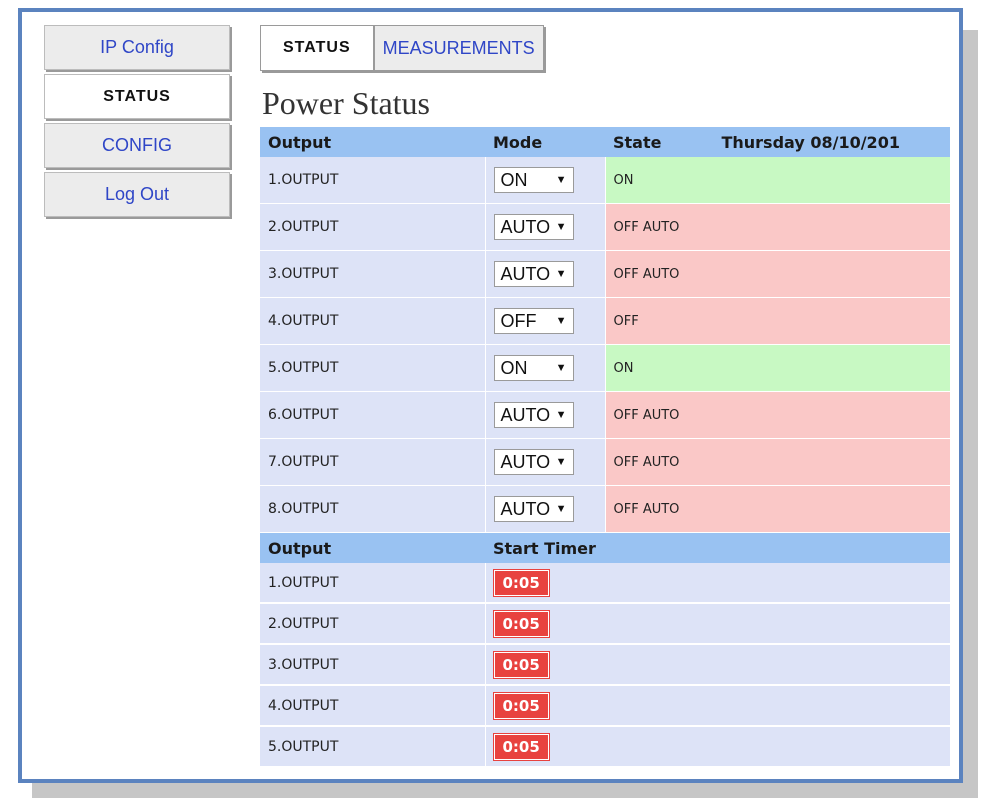 The width and height of the screenshot is (983, 799). Describe the element at coordinates (373, 227) in the screenshot. I see `output-name: 2.OUTPUT` at that location.